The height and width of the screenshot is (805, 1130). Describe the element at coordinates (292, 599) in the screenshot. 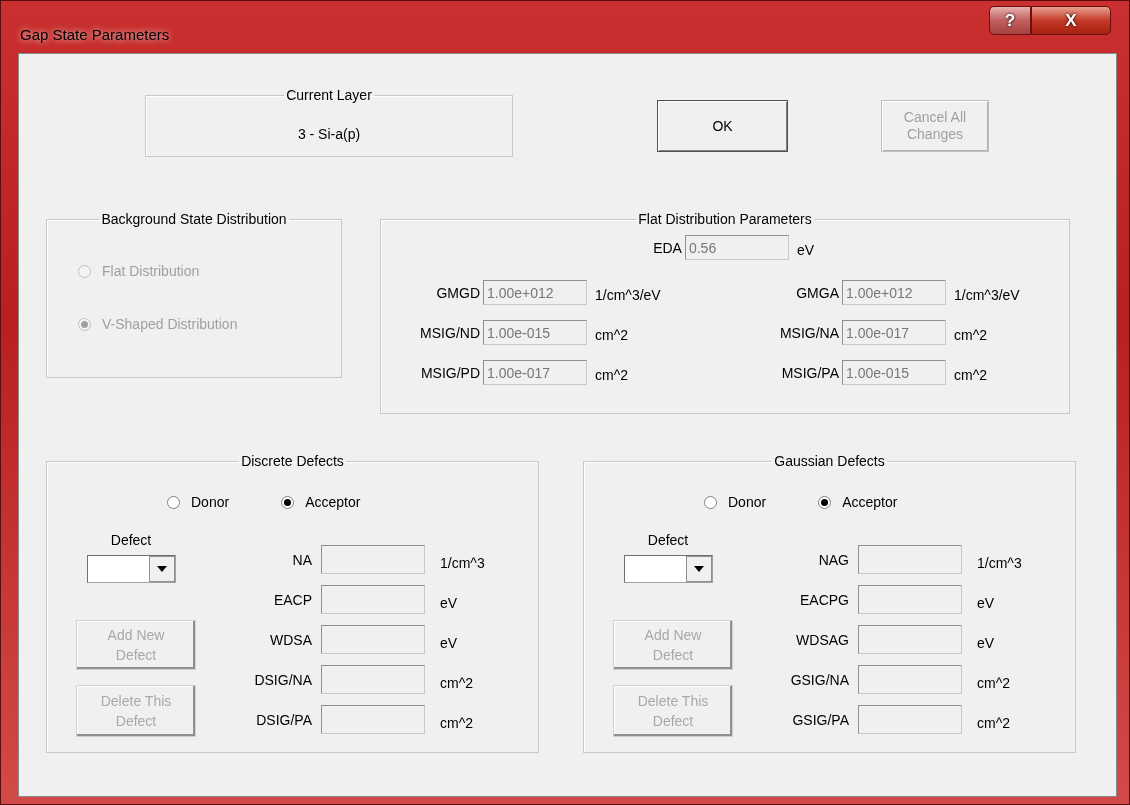

I see `parameter-label: EACP` at that location.